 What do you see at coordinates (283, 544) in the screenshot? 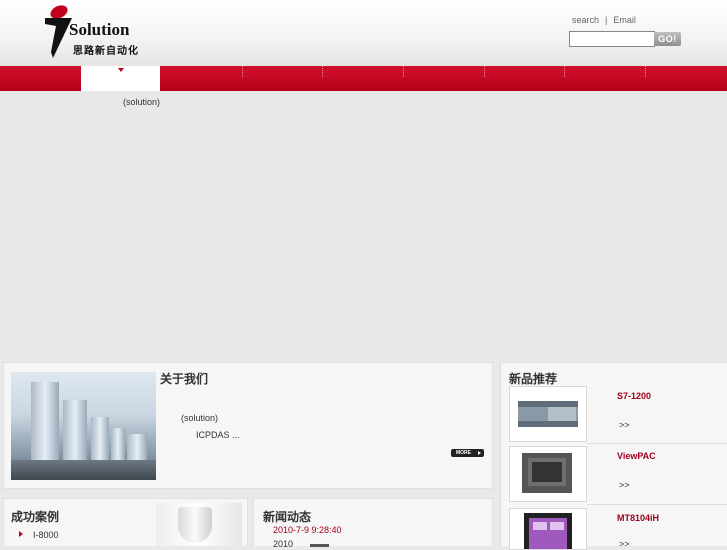
I see `news-item: 2010` at bounding box center [283, 544].